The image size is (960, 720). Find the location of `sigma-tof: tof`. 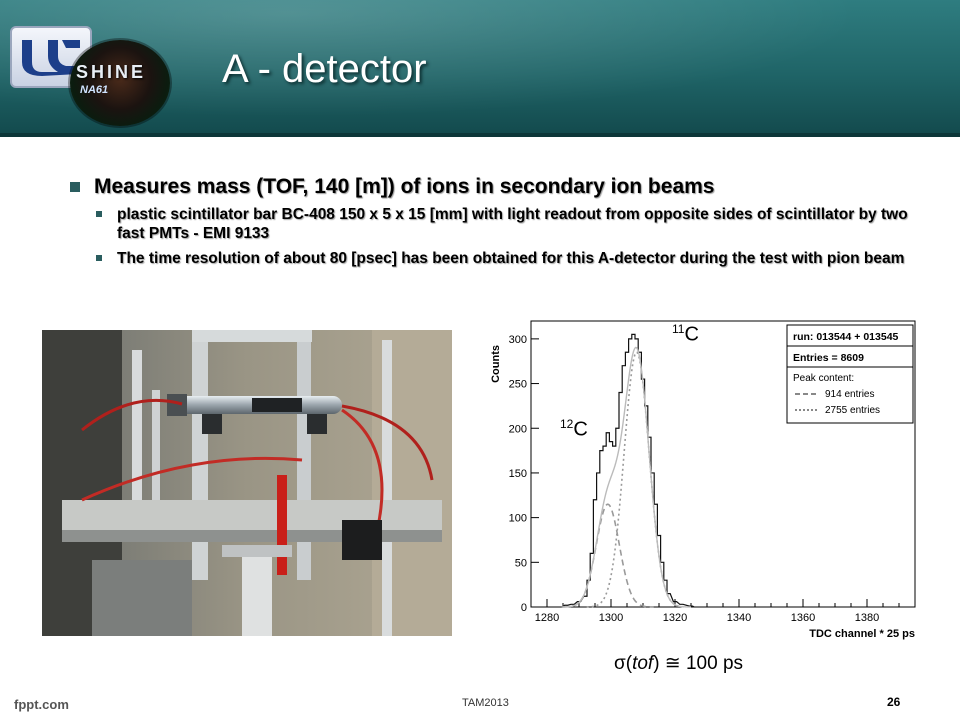

sigma-tof: tof is located at coordinates (643, 663).